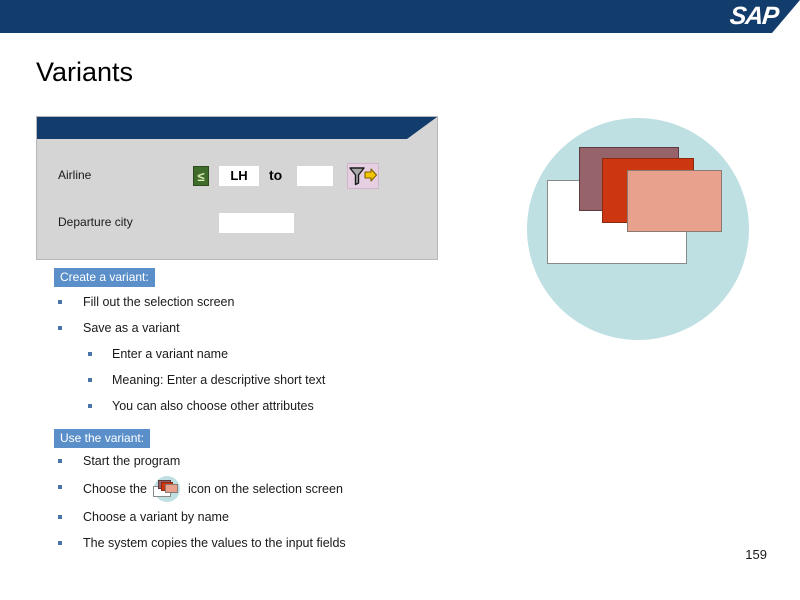 The width and height of the screenshot is (800, 600). I want to click on airline-sign-button: ≤, so click(201, 176).